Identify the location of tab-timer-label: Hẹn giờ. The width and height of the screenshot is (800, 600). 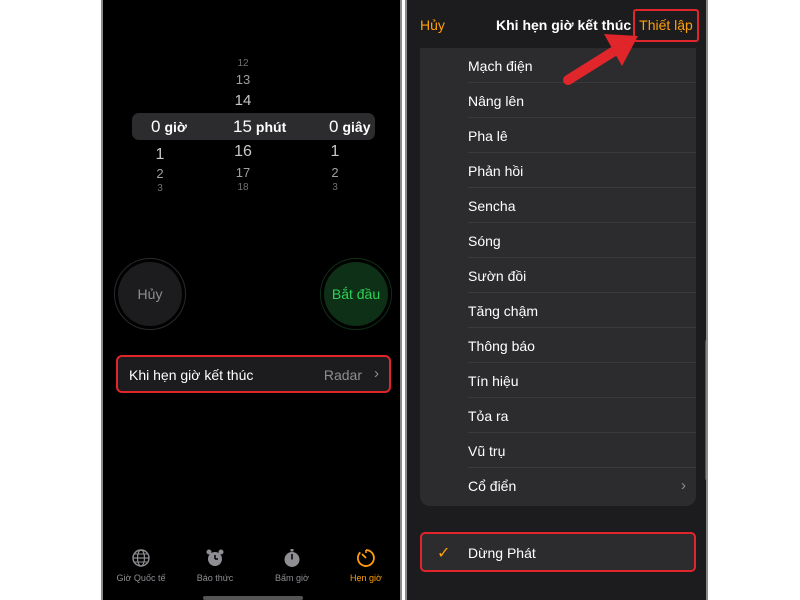
(366, 578).